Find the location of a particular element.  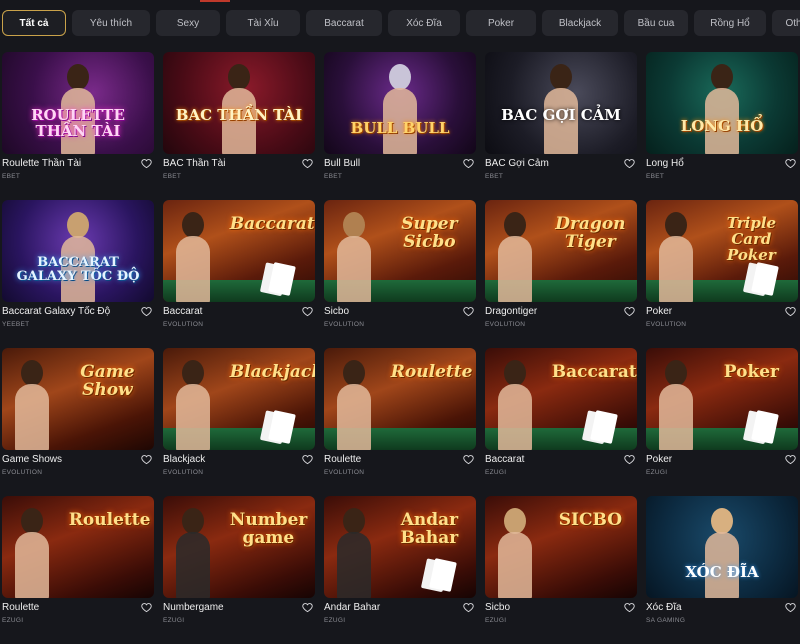

game-thumbnail: LONG HỔ is located at coordinates (722, 103).